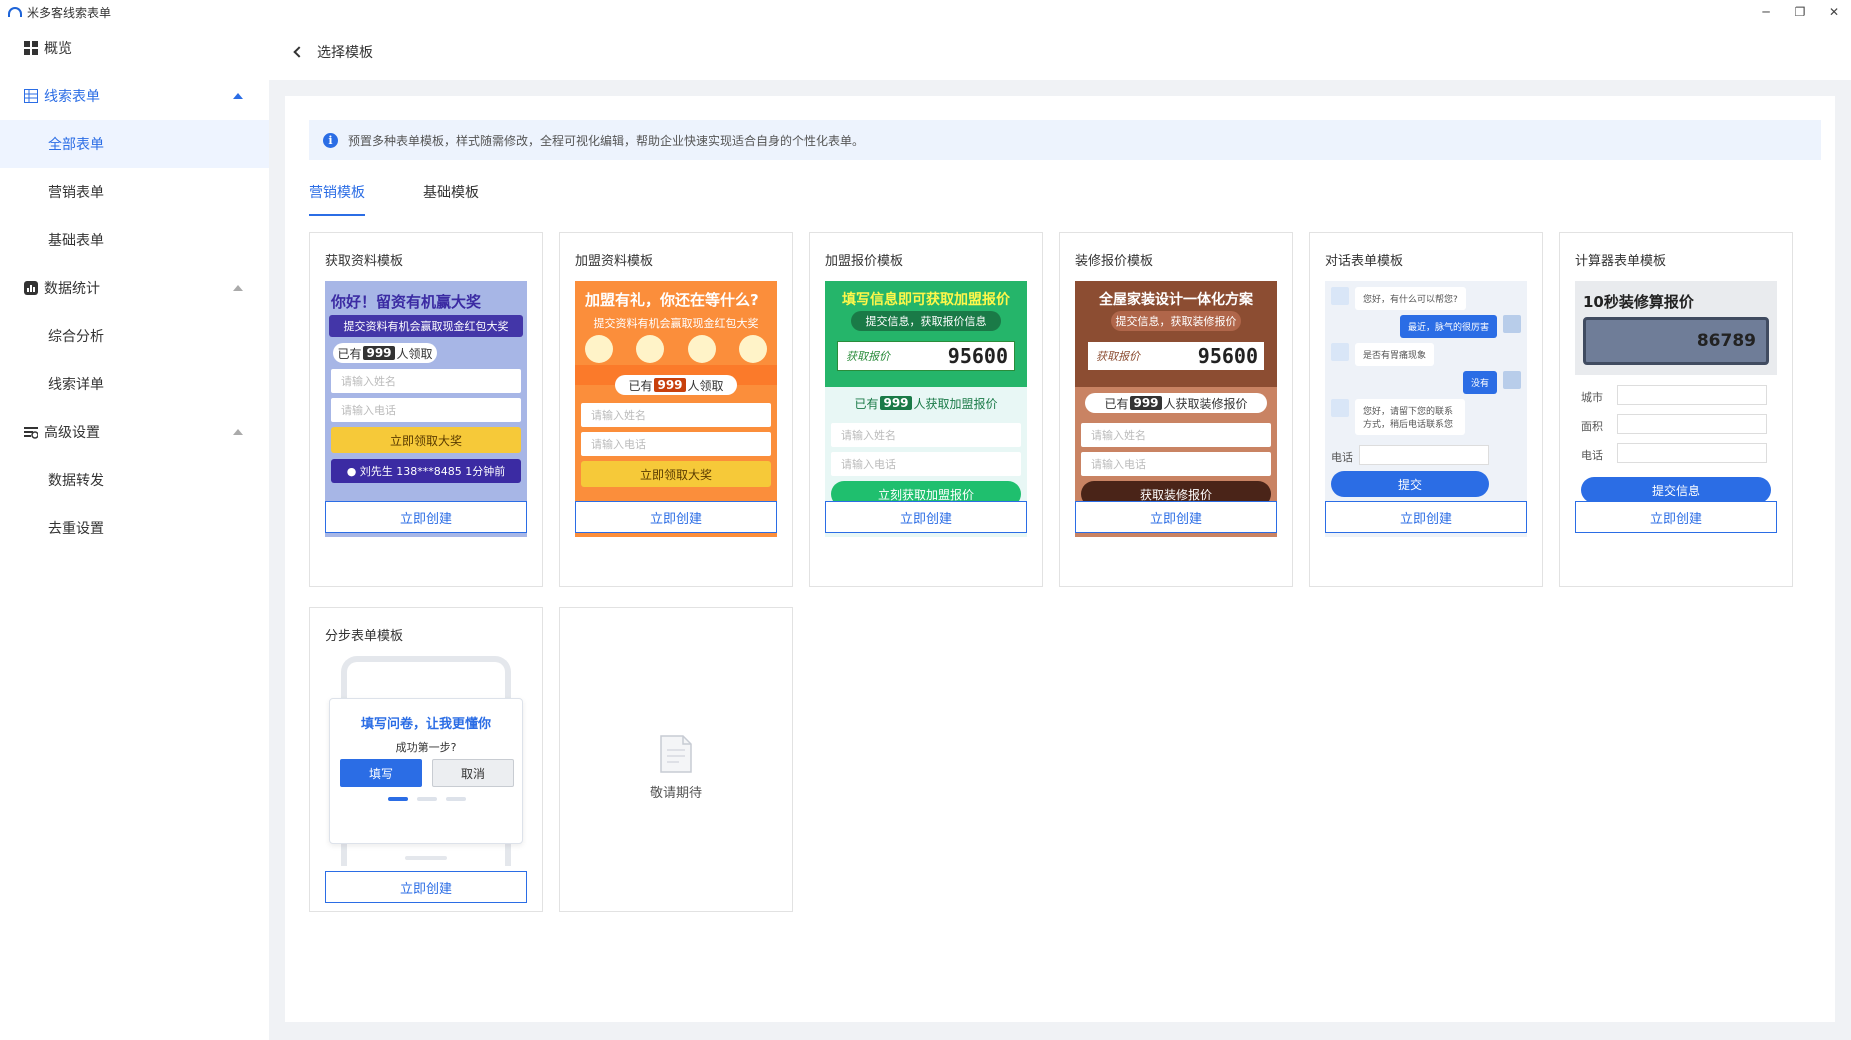 Image resolution: width=1851 pixels, height=1040 pixels. I want to click on nav-lead-detail: 线索详单, so click(134, 384).